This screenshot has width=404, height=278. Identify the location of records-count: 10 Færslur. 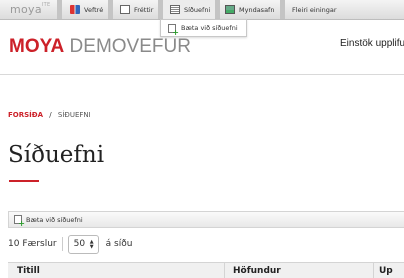
(32, 244).